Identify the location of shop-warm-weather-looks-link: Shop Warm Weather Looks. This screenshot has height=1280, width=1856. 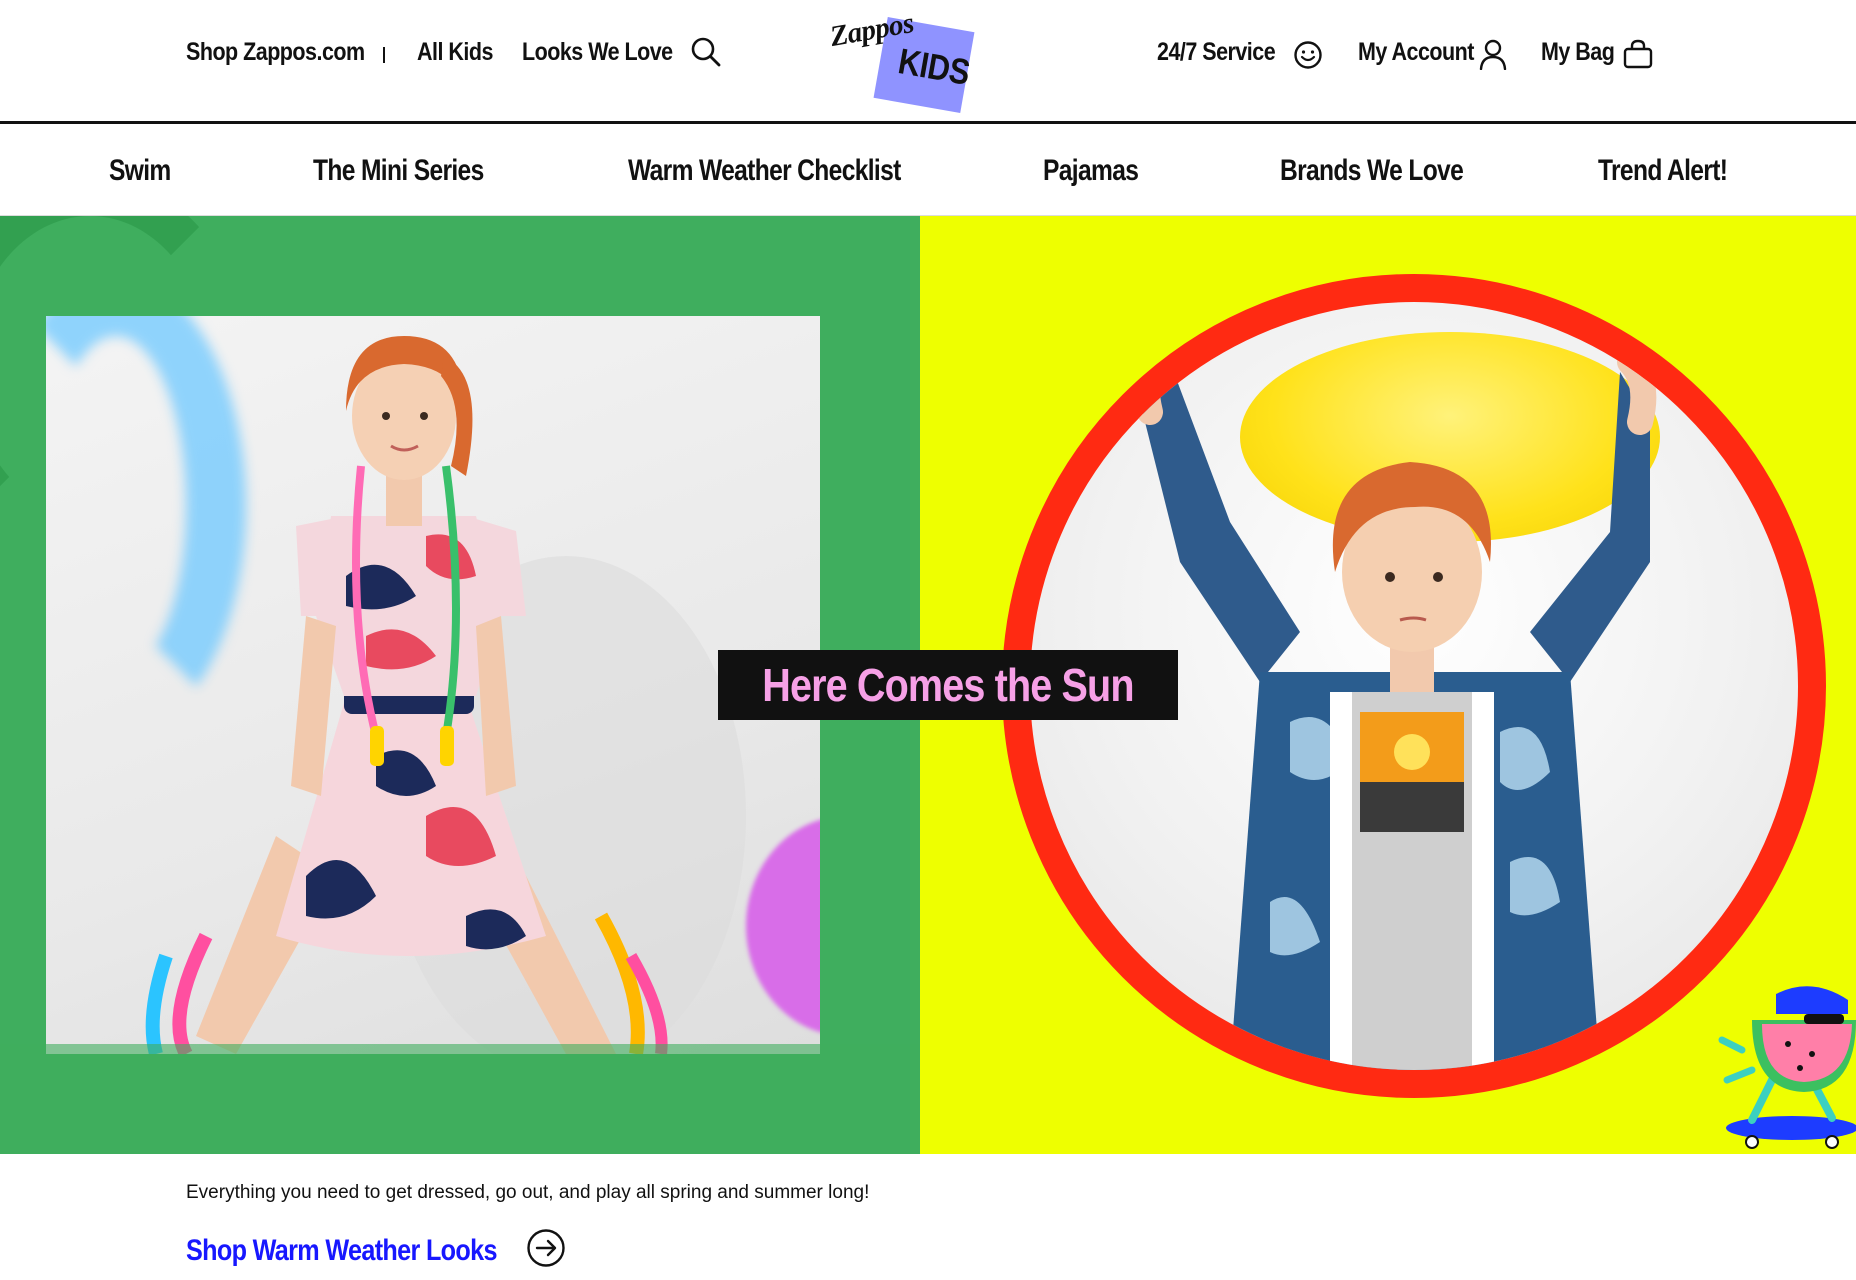
(376, 1250).